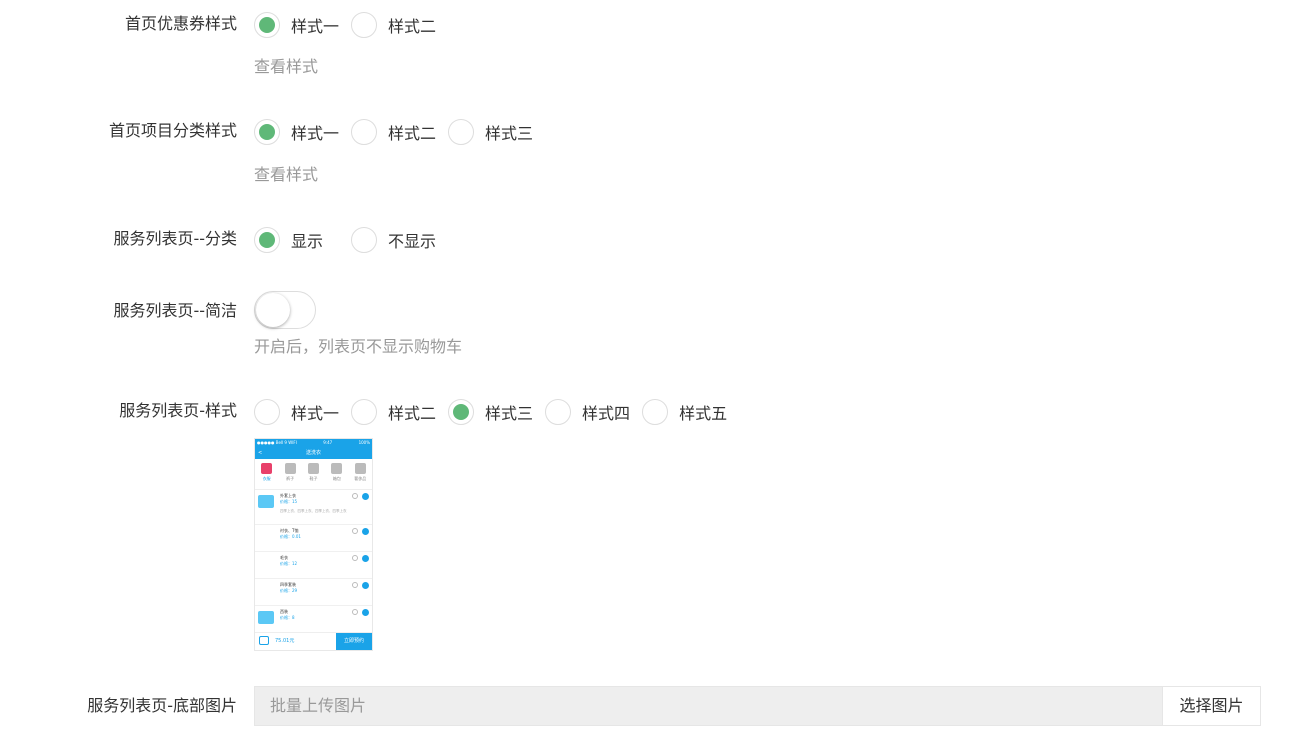  I want to click on radio-label: 不显示, so click(412, 241).